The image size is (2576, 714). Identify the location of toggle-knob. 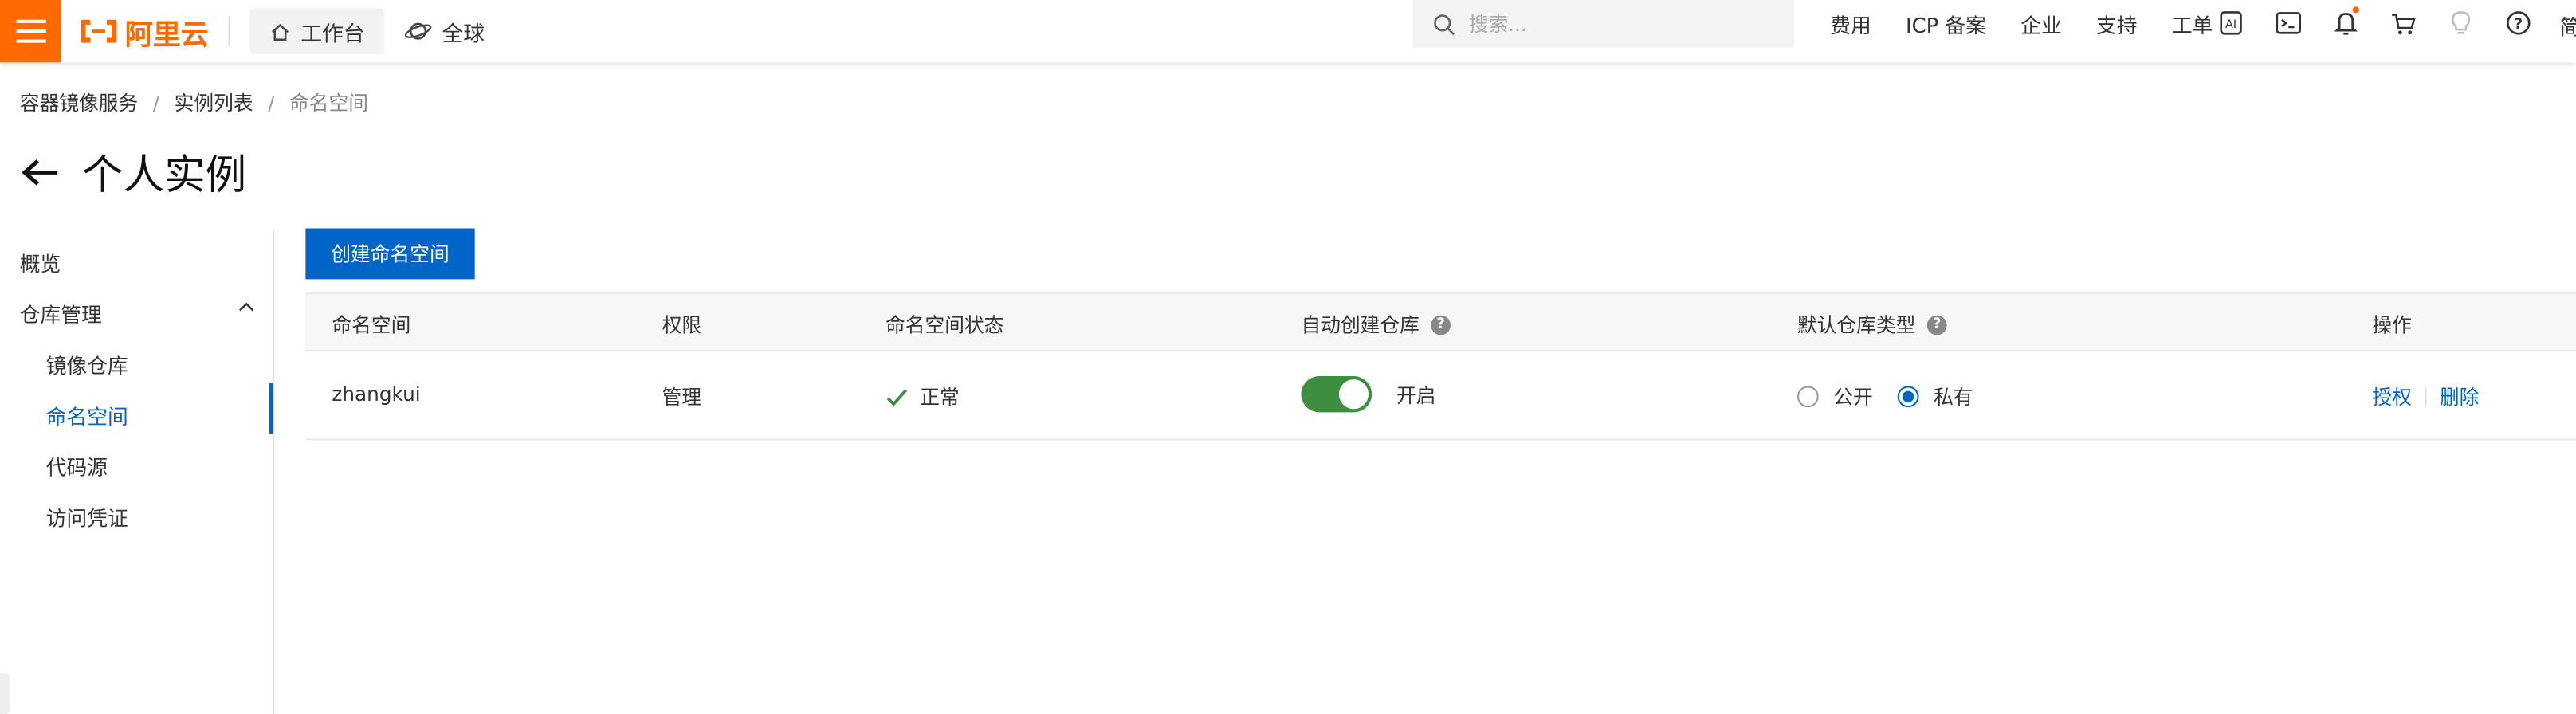
(1353, 394).